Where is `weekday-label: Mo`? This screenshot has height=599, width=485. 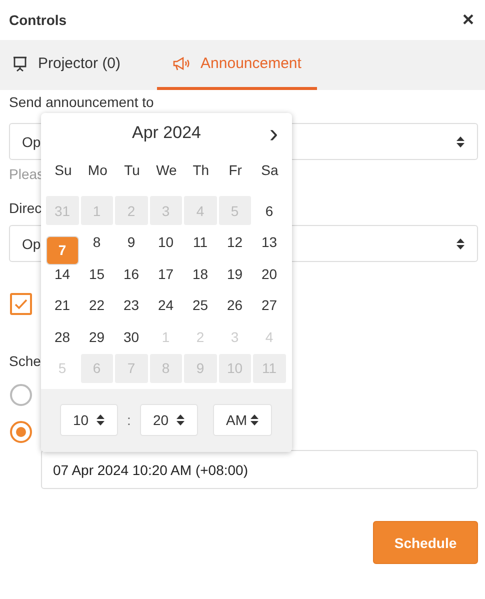
weekday-label: Mo is located at coordinates (97, 170).